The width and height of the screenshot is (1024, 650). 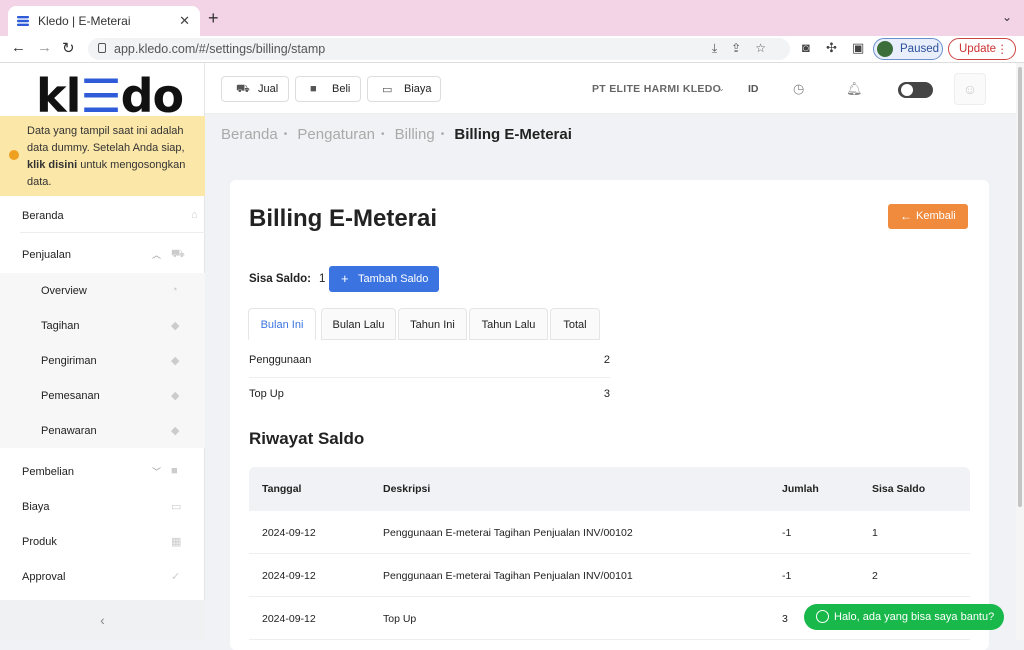 What do you see at coordinates (899, 489) in the screenshot?
I see `col-sisa-saldo: Sisa Saldo` at bounding box center [899, 489].